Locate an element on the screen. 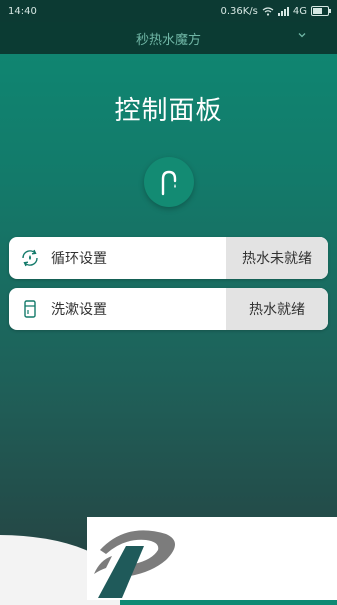 Image resolution: width=337 pixels, height=605 pixels. wash-settings-label: 洗漱设置 is located at coordinates (79, 310).